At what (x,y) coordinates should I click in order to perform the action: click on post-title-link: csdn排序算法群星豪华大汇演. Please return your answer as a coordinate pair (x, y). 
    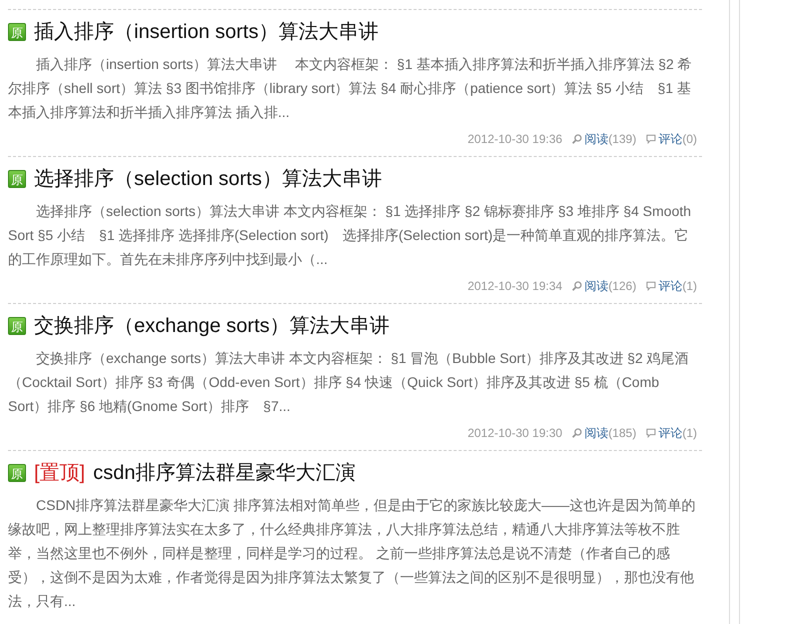
    Looking at the image, I should click on (224, 473).